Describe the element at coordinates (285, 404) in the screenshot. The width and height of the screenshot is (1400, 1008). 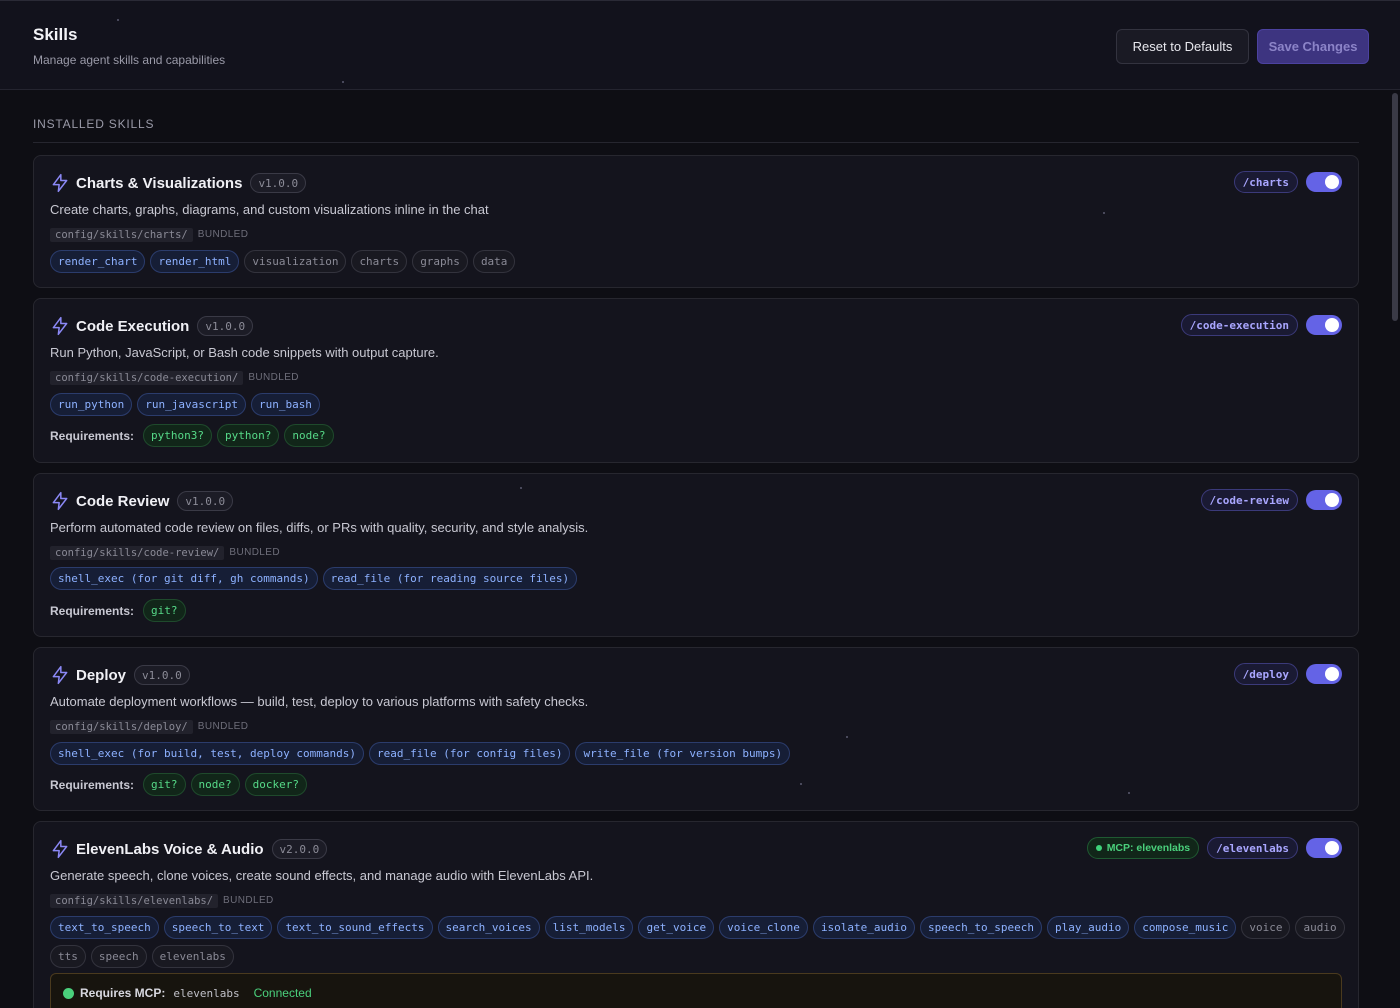
I see `tool-chip: run_bash` at that location.